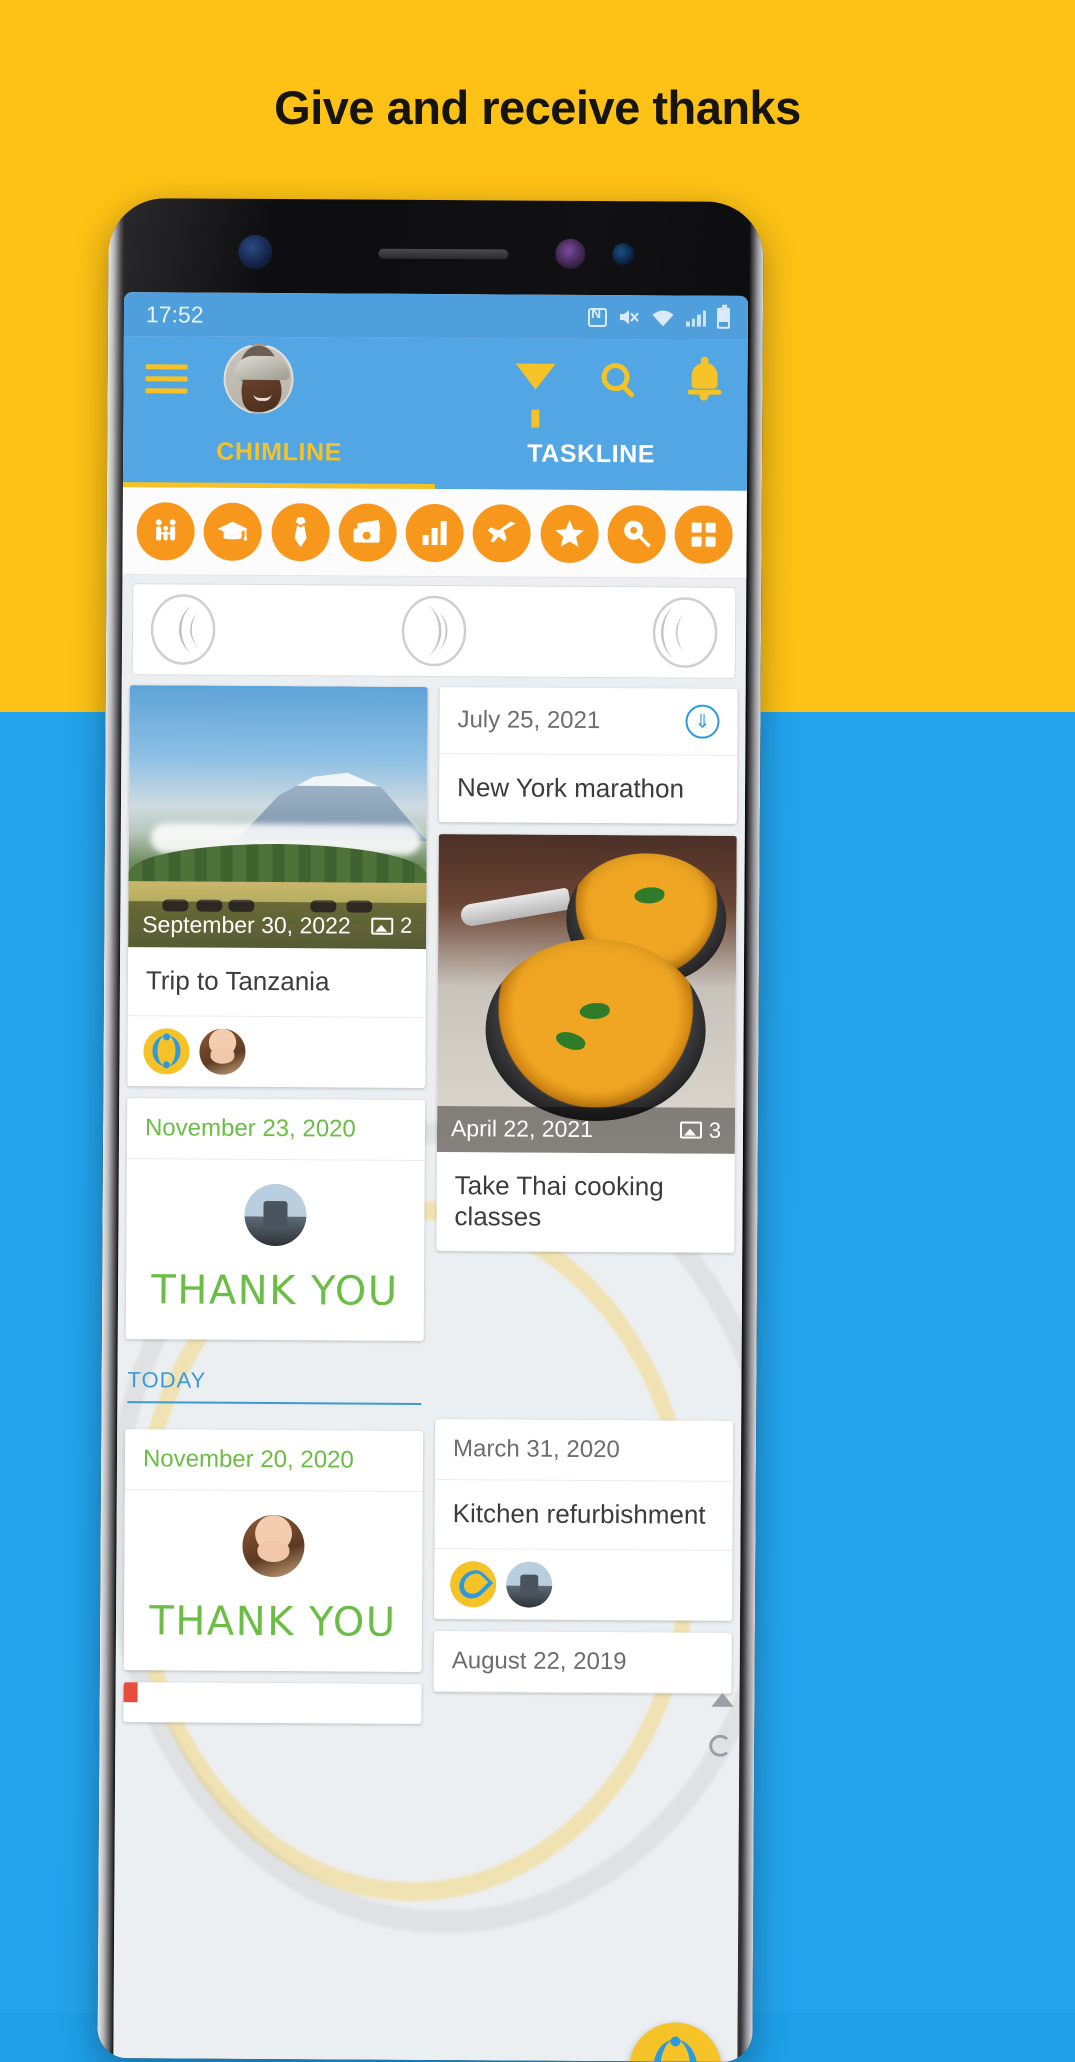  What do you see at coordinates (636, 533) in the screenshot?
I see `balloon-icon` at bounding box center [636, 533].